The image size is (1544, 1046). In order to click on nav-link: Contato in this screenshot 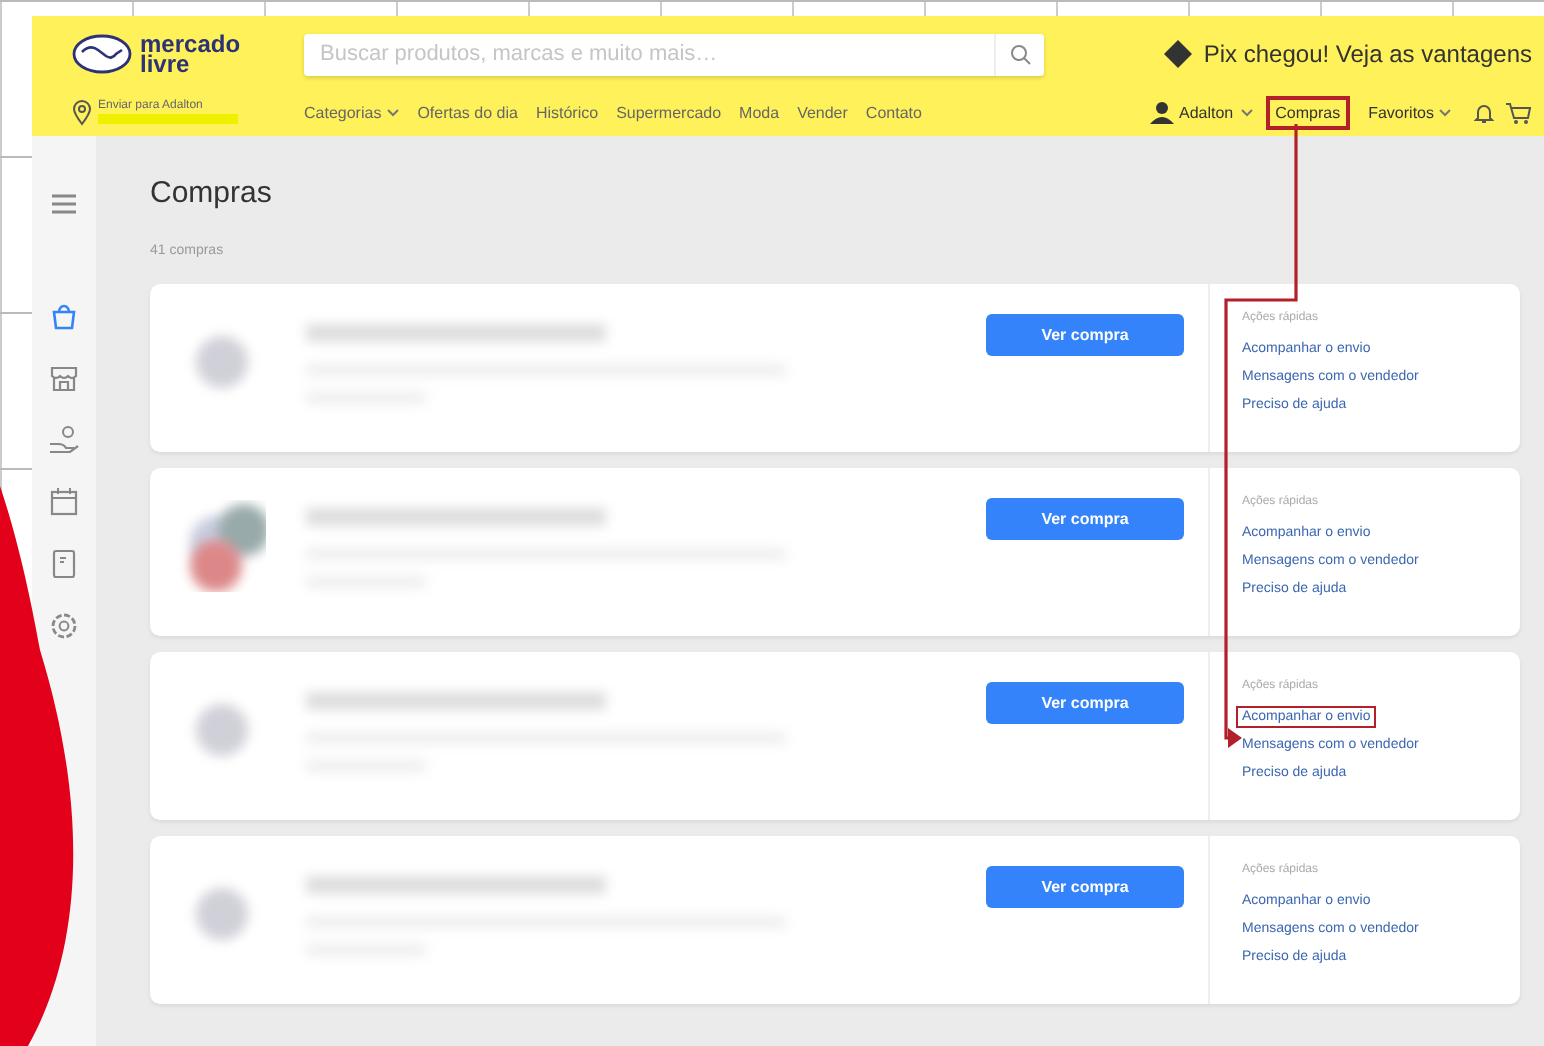, I will do `click(893, 112)`.